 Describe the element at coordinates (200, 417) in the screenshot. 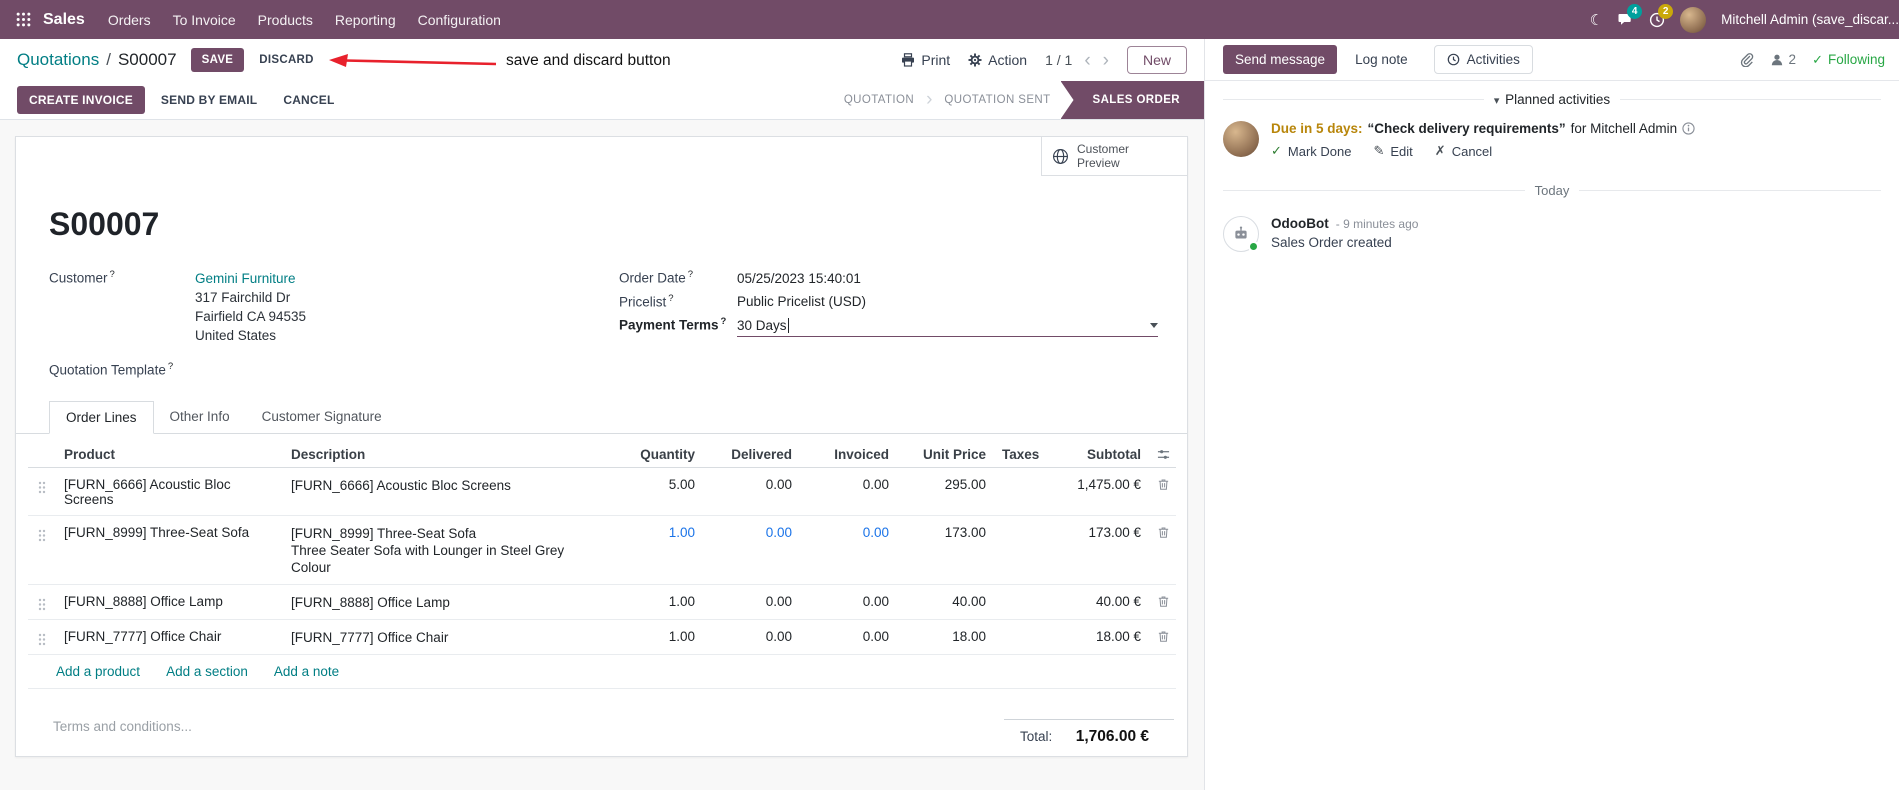

I see `tab-other-info: Other Info` at that location.